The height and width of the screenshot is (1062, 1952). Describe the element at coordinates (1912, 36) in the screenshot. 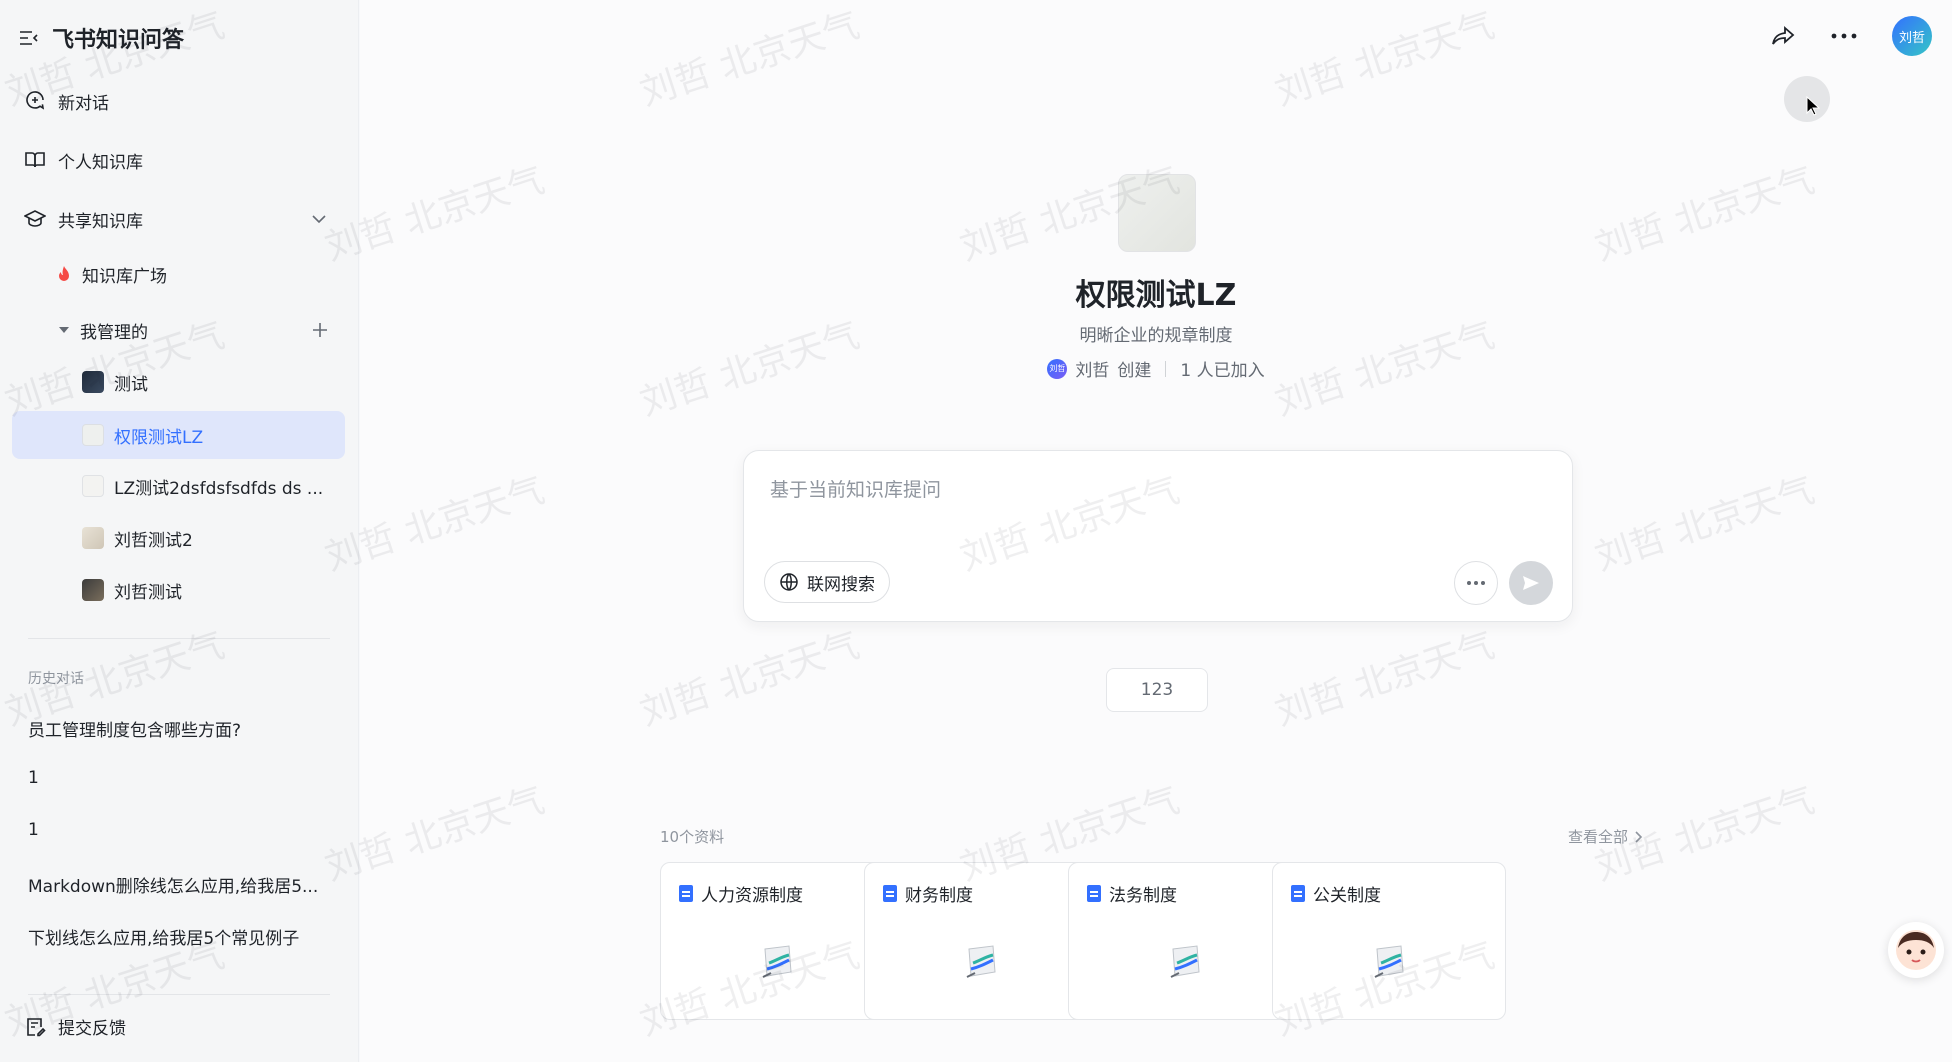

I see `user-avatar: 刘哲` at that location.